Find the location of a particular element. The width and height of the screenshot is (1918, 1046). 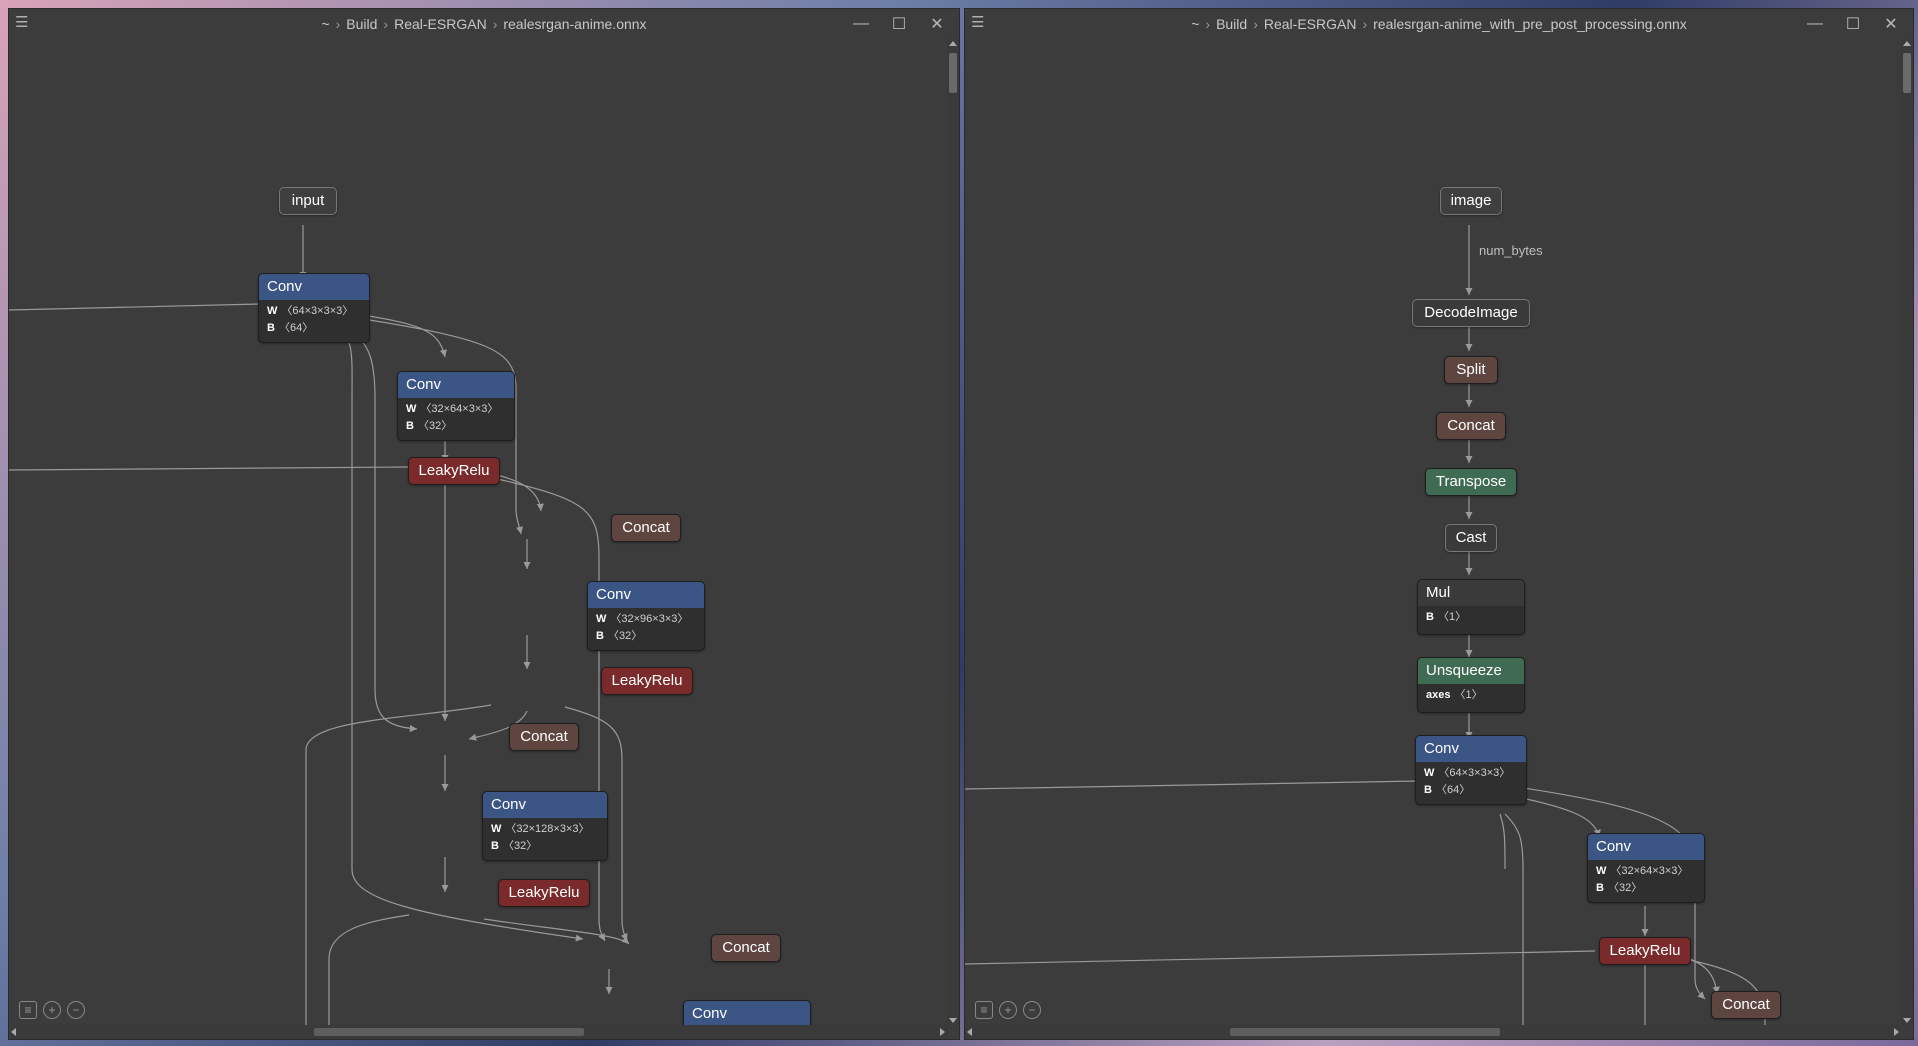

node-label: image is located at coordinates (1471, 200).